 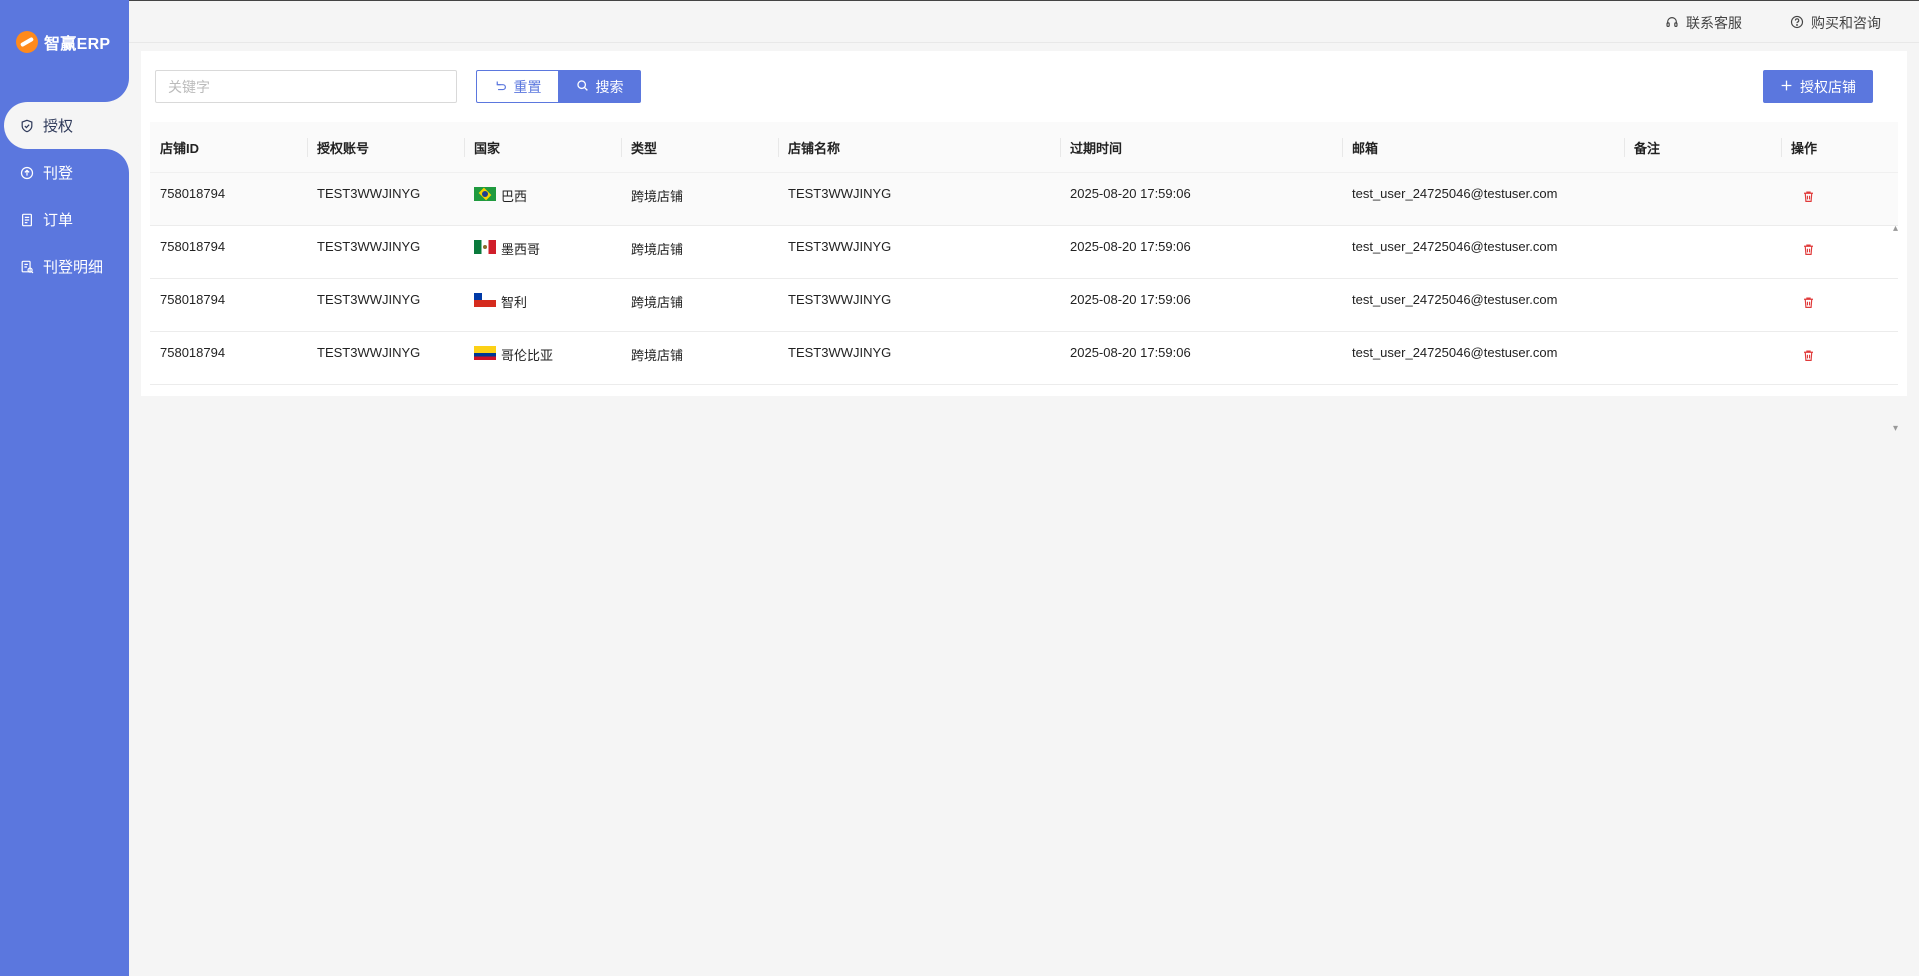 I want to click on table-header: 店铺ID 授权账号 国家 类型 店铺名称 过期时间 邮箱 备注 操作, so click(x=1024, y=147).